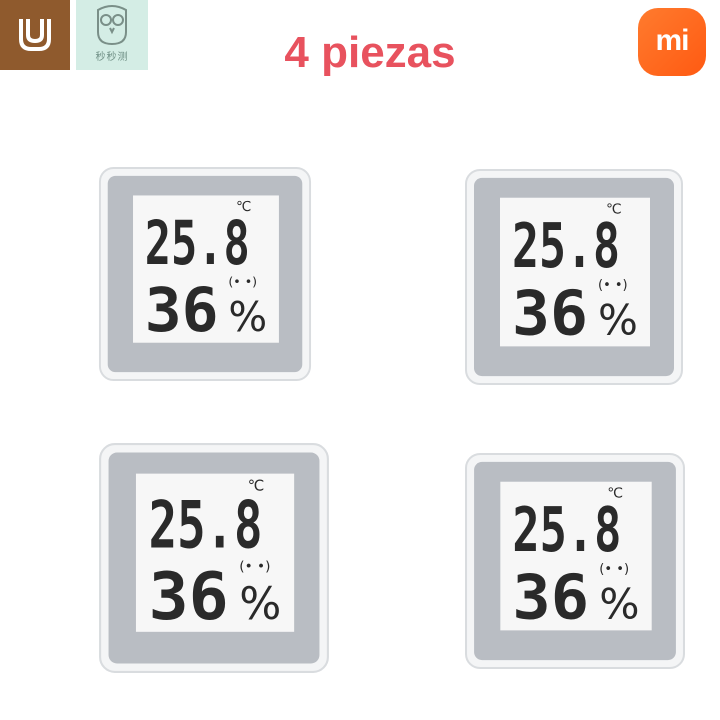 The width and height of the screenshot is (720, 720). I want to click on youpin-logo, so click(35, 35).